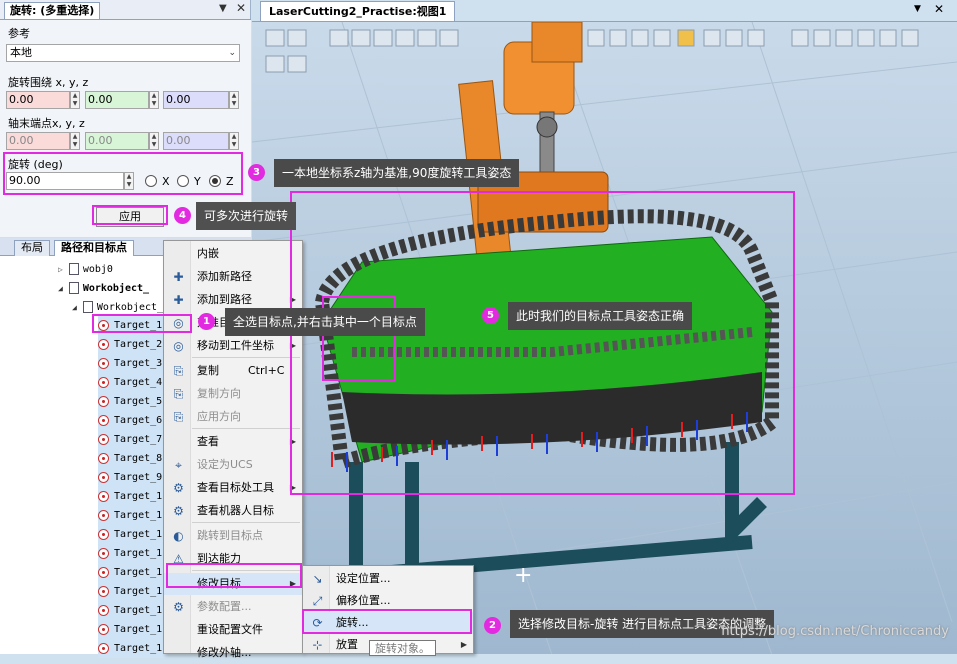 Image resolution: width=957 pixels, height=664 pixels. I want to click on context-menu-item: ⎘ 应用方向, so click(233, 417).